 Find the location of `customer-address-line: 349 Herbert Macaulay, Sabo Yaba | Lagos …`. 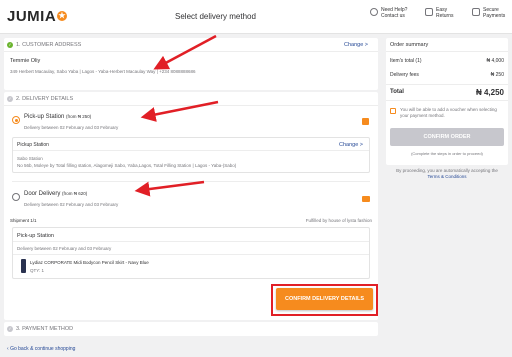

customer-address-line: 349 Herbert Macaulay, Sabo Yaba | Lagos … is located at coordinates (103, 71).